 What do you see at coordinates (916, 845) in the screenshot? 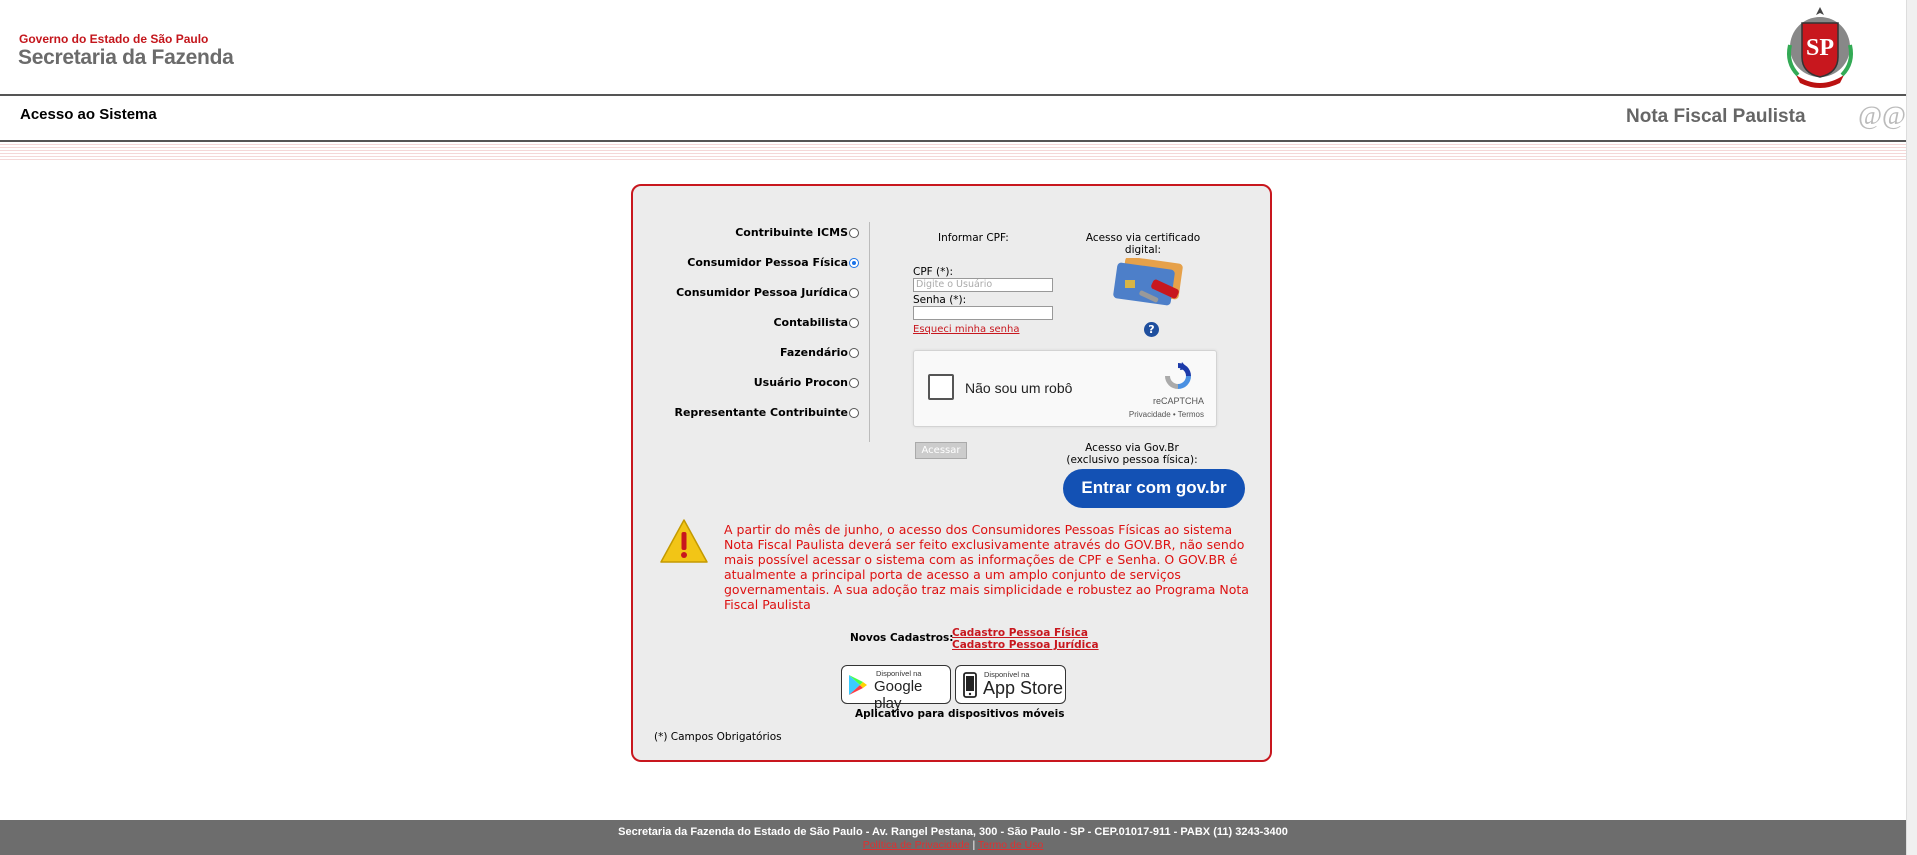
I see `privacy-policy-link: Política de Privacidade` at bounding box center [916, 845].